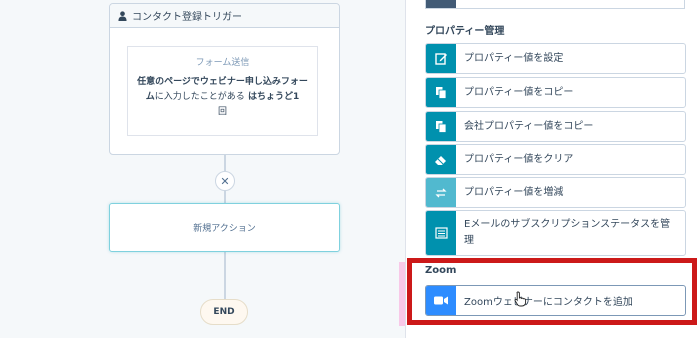 The height and width of the screenshot is (338, 700). I want to click on action-label: プロパティー値を増減, so click(514, 192).